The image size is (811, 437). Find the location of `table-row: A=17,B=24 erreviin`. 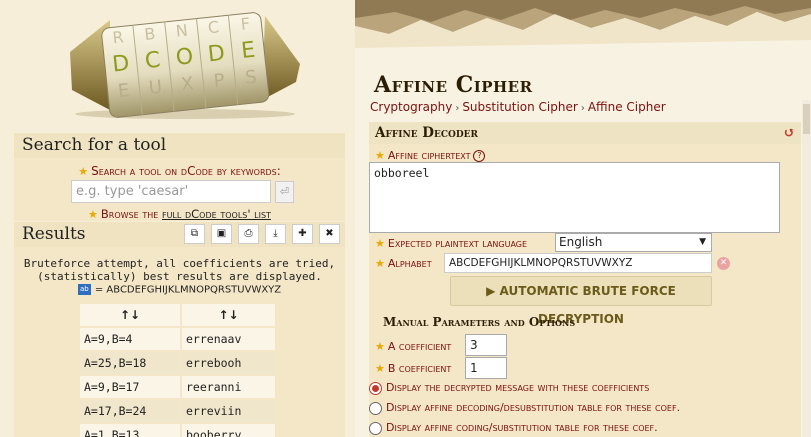

table-row: A=17,B=24 erreviin is located at coordinates (177, 412).